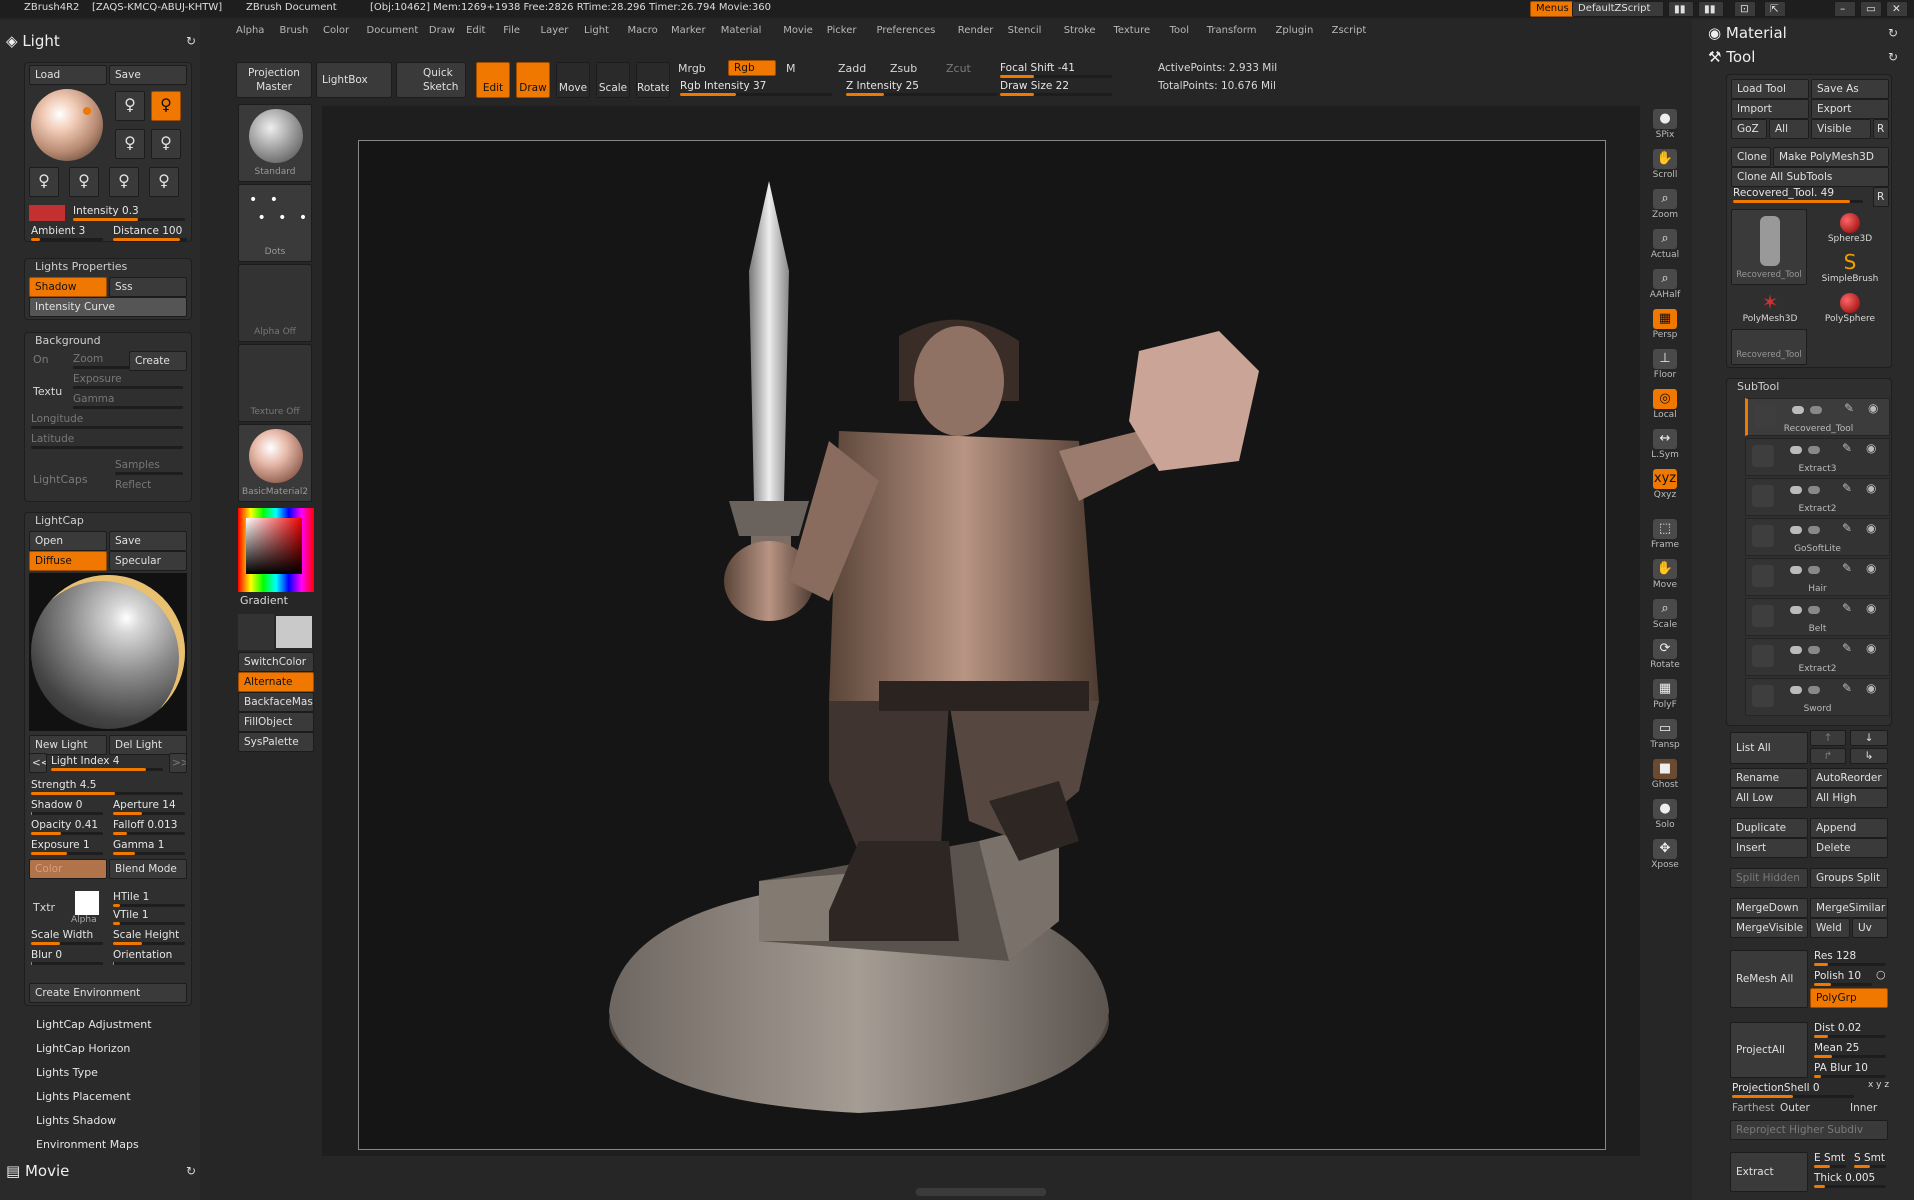  I want to click on menu-item-brush: Brush, so click(294, 31).